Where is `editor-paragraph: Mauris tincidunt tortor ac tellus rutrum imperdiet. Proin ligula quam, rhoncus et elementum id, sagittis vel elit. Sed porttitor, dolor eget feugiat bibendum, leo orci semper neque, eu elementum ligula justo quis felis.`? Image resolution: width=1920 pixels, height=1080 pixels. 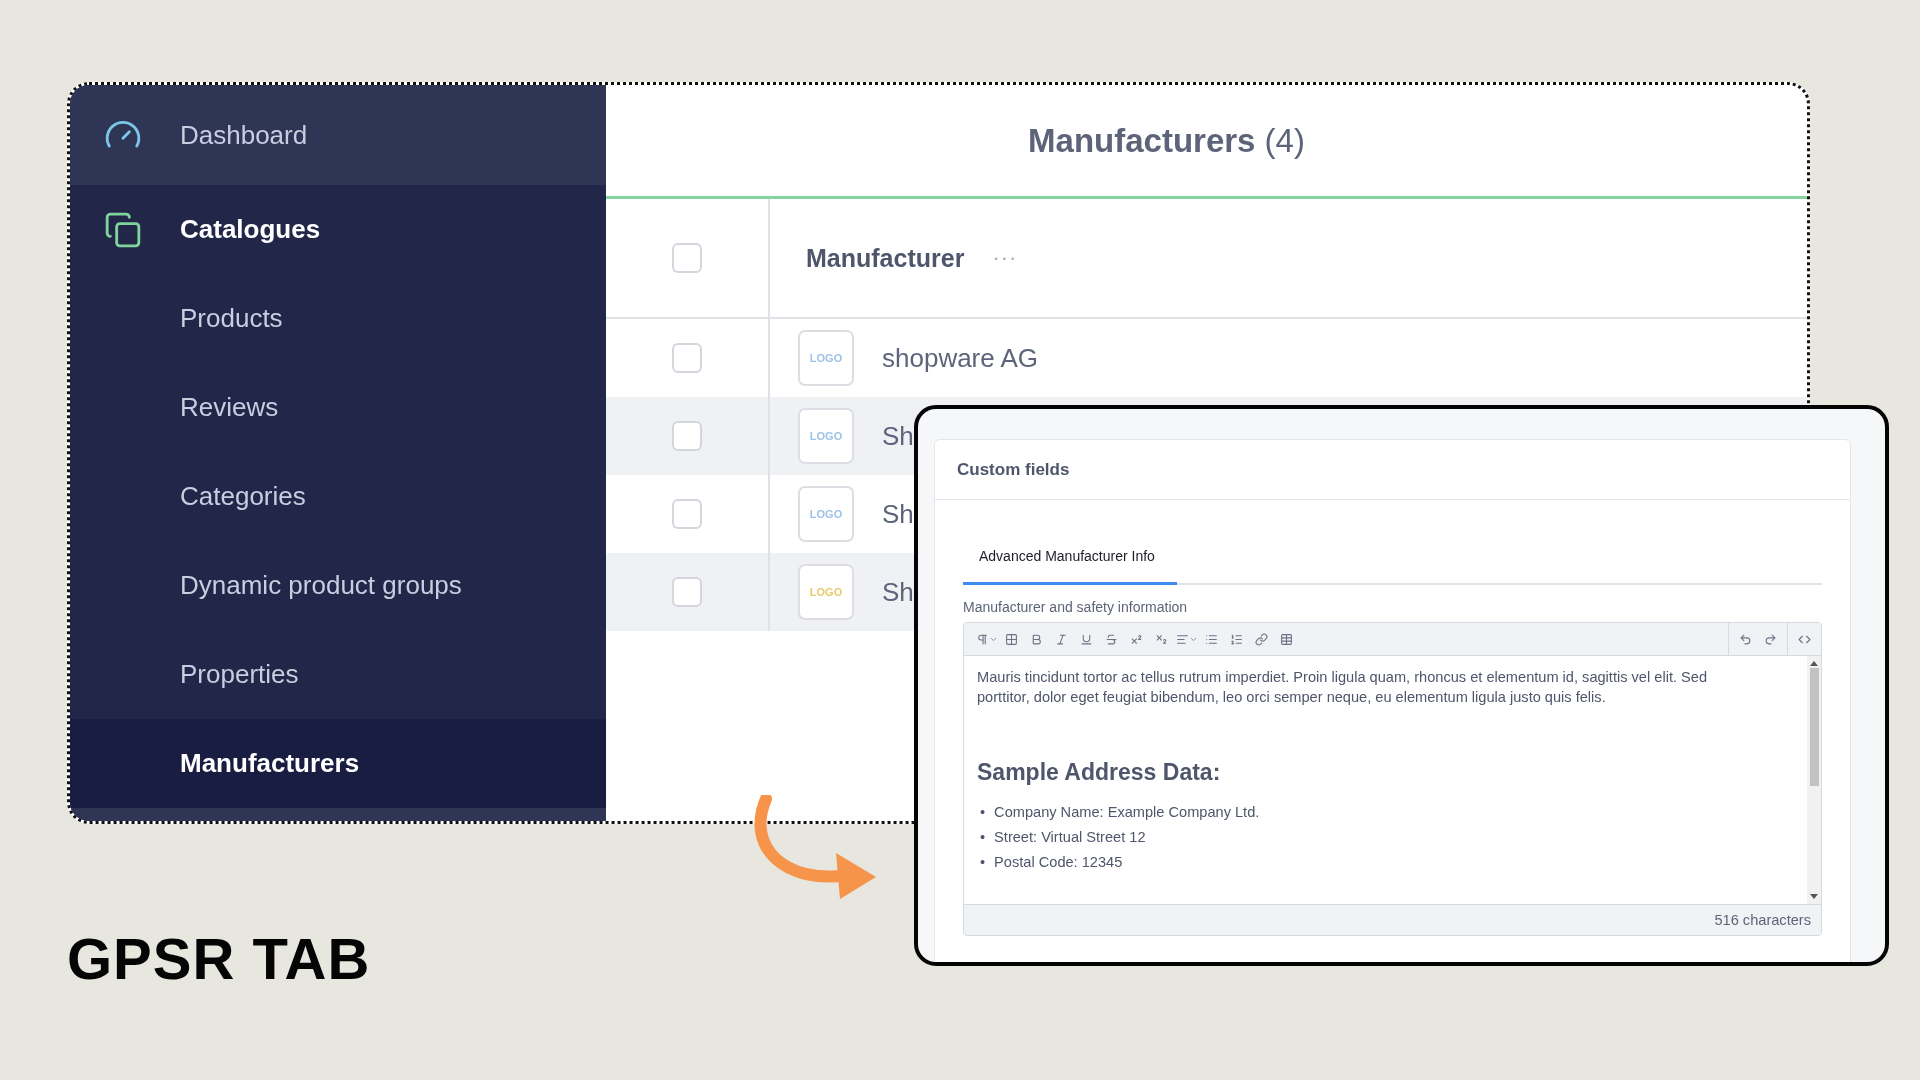 editor-paragraph: Mauris tincidunt tortor ac tellus rutrum imperdiet. Proin ligula quam, rhoncus et elementum id, sagittis vel elit. Sed porttitor, dolor eget feugiat bibendum, leo orci semper neque, eu elementum ligula justo quis felis. is located at coordinates (1342, 687).